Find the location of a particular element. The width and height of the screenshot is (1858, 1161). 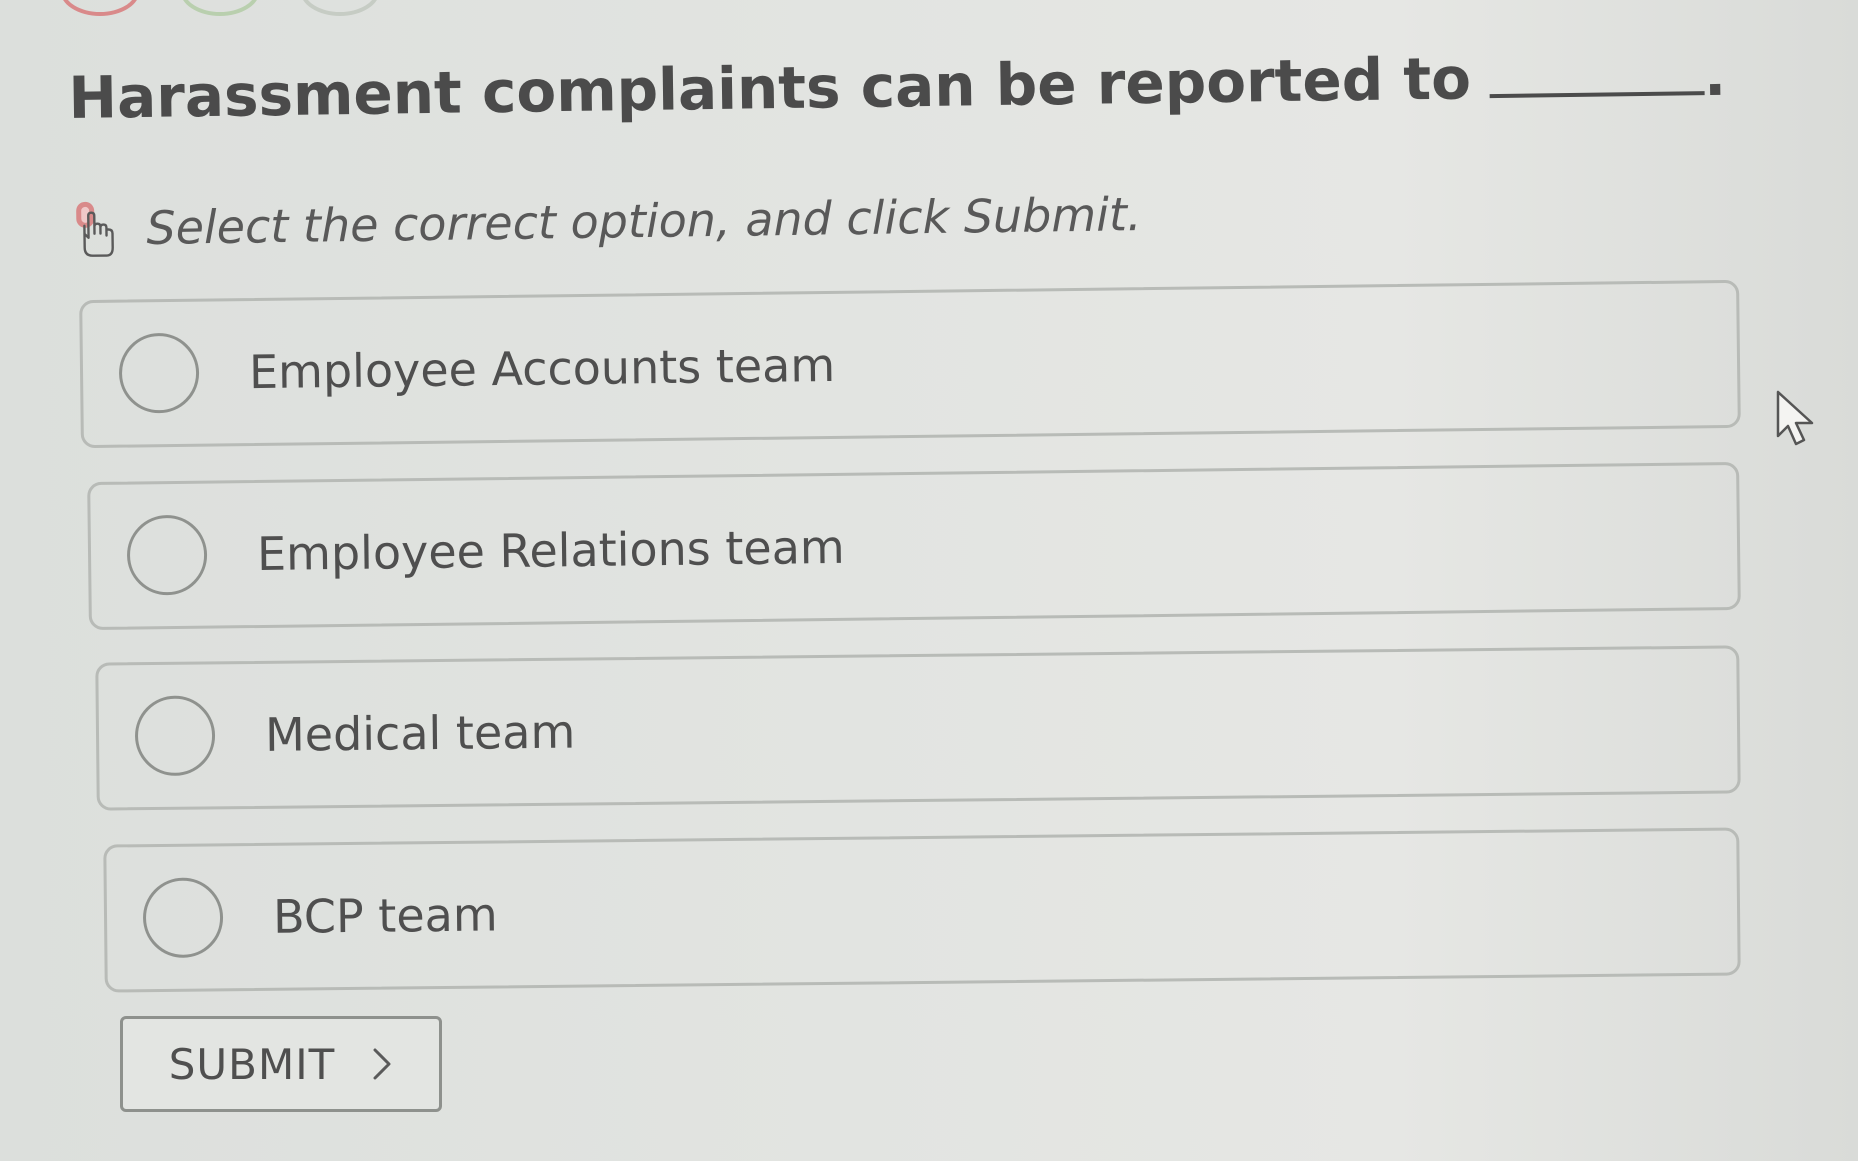

submit-button: SUBMIT is located at coordinates (281, 1064).